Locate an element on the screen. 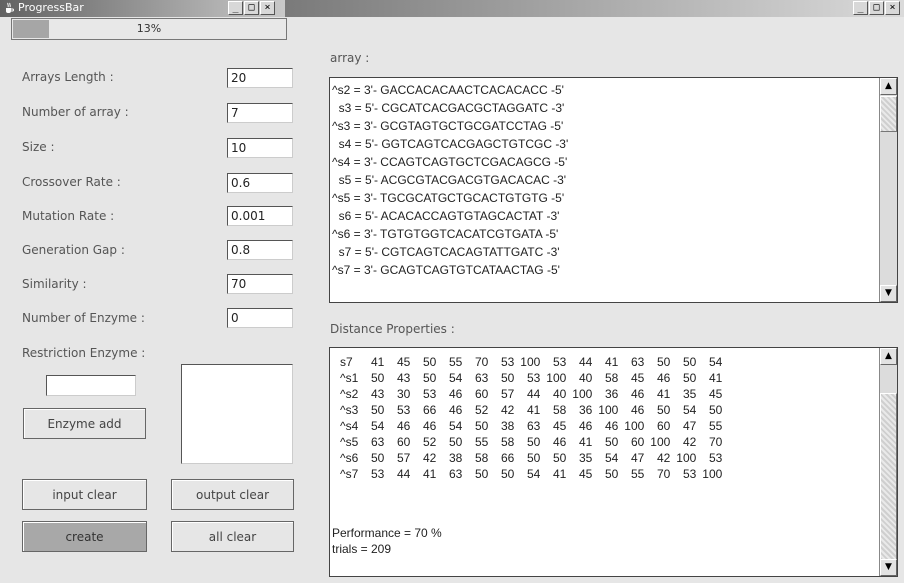 Image resolution: width=904 pixels, height=583 pixels. progress-bar: 13% is located at coordinates (149, 29).